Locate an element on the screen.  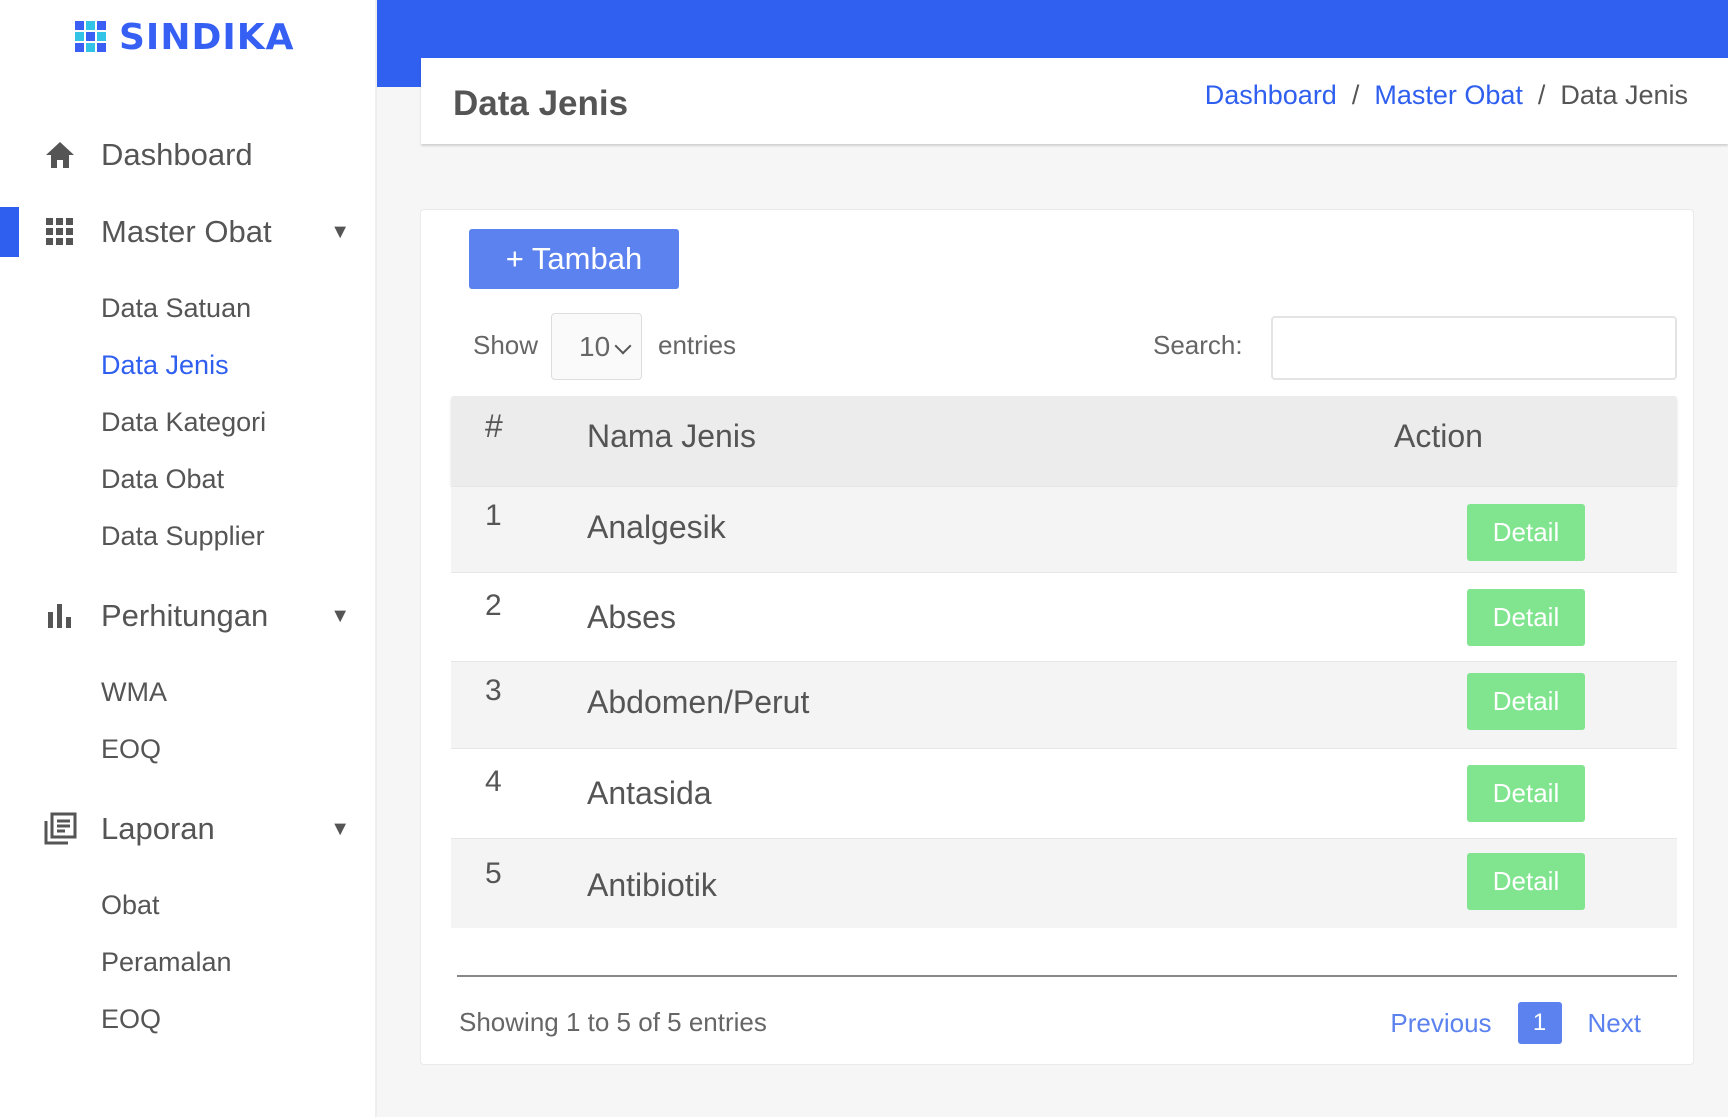
sidebar-item-master-obat: Master Obat ▼ is located at coordinates (195, 232).